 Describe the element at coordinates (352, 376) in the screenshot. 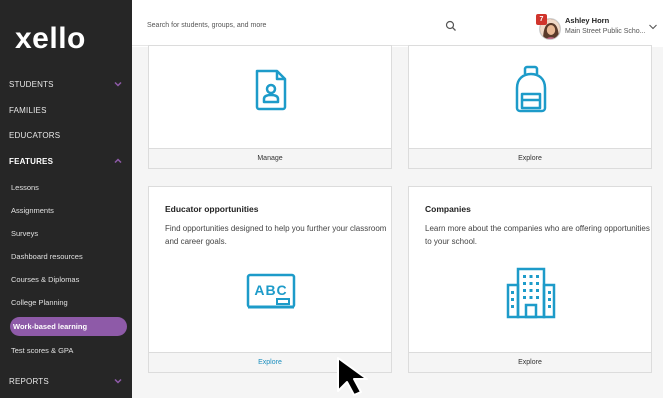

I see `mouse-cursor-icon` at that location.